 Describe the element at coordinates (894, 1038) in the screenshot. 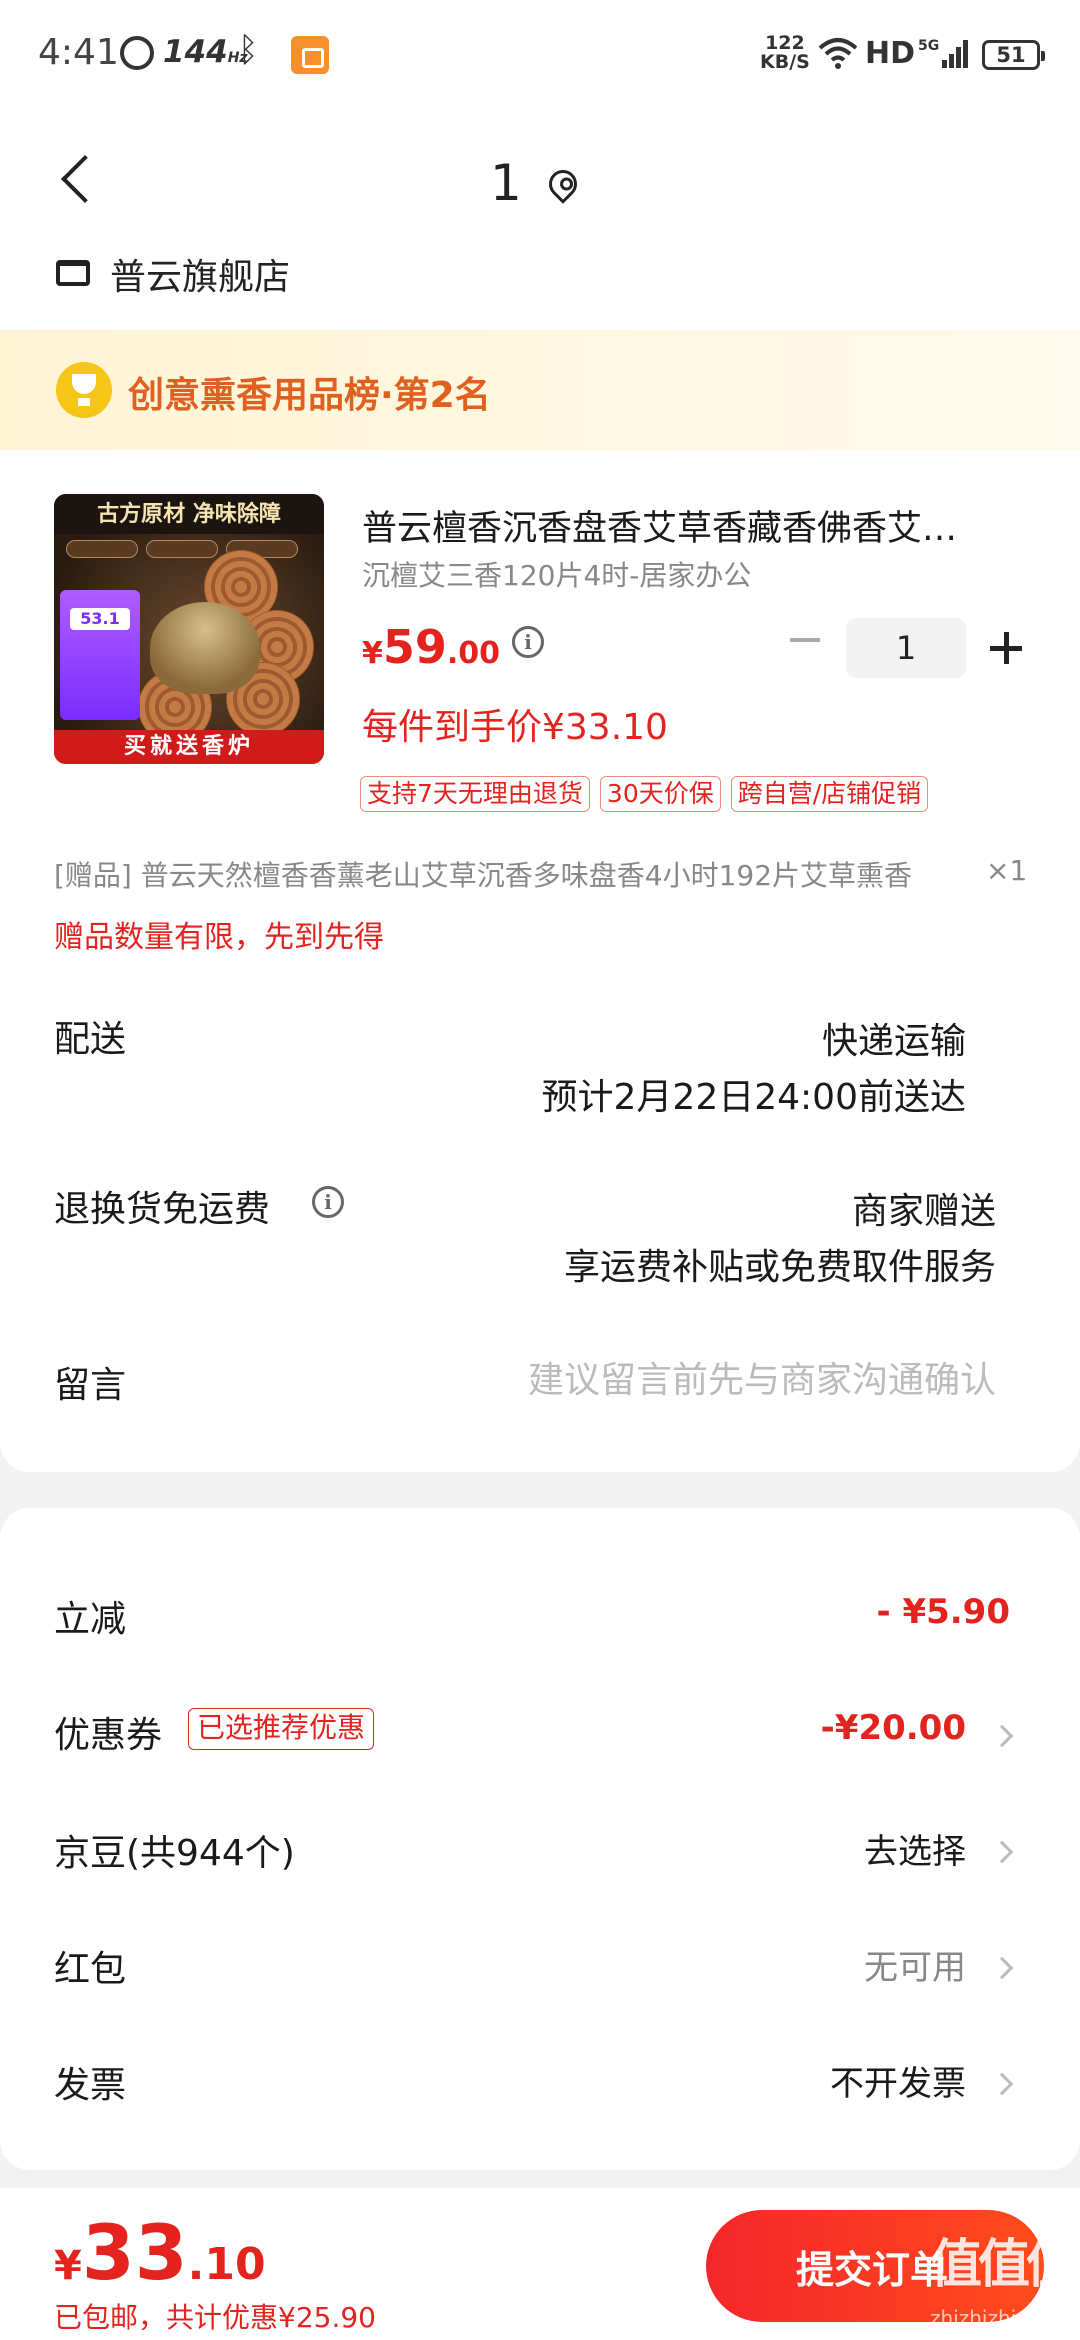

I see `delivery-method: 快递运输` at that location.